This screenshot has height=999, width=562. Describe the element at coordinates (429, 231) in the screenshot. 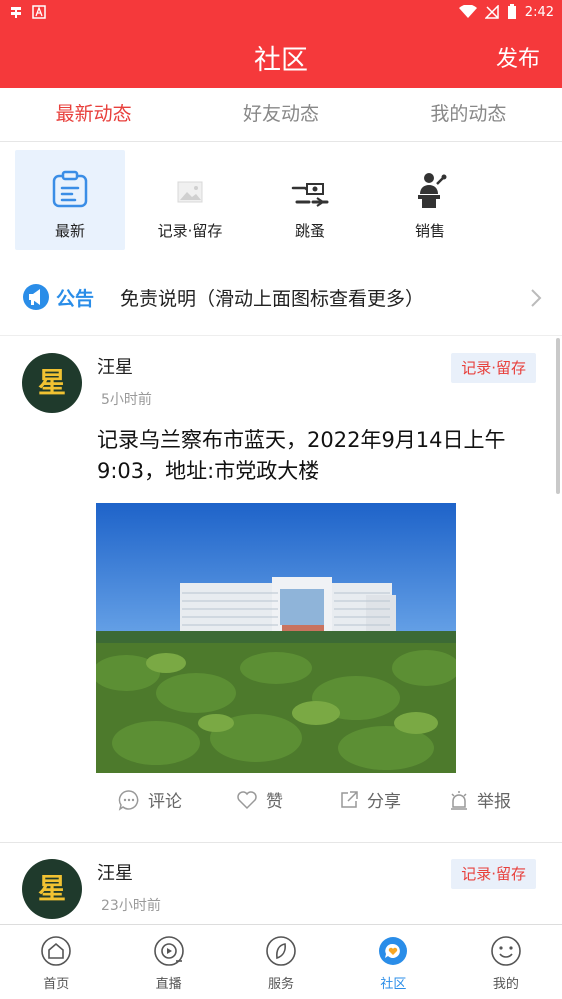

I see `category-label: 销售` at that location.